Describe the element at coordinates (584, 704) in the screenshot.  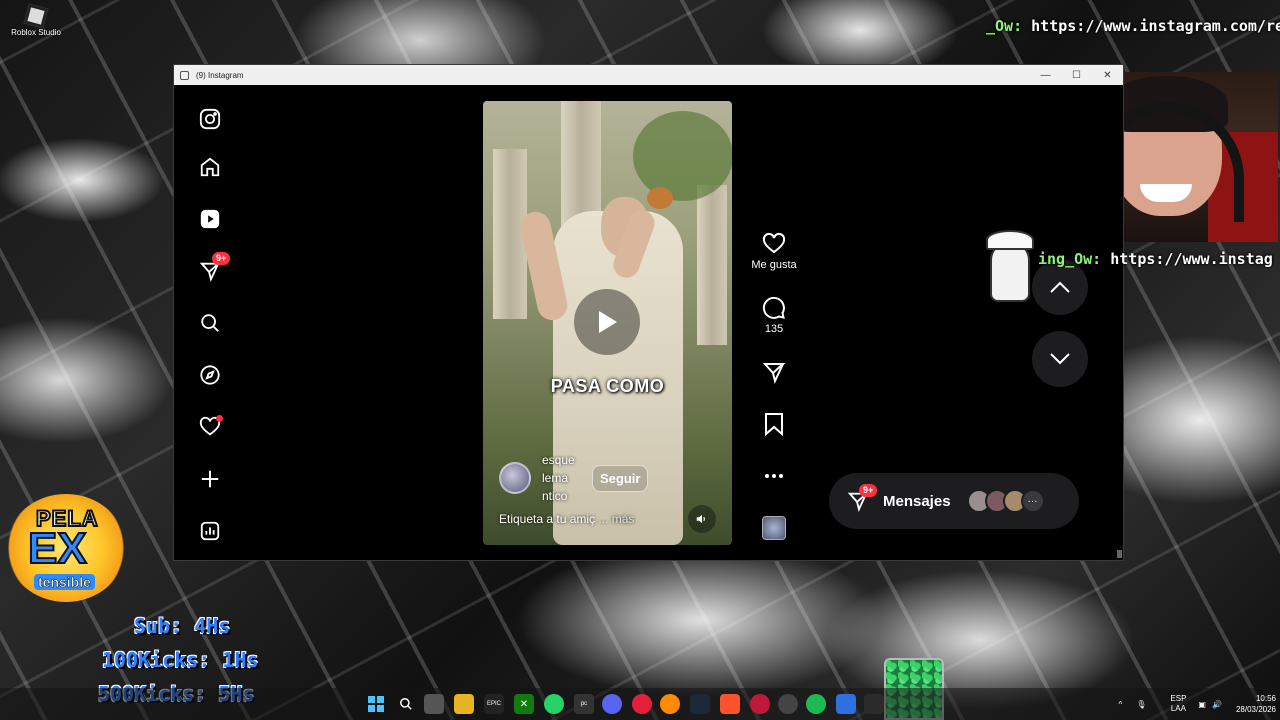
I see `xbox-pc-icon: pc` at that location.